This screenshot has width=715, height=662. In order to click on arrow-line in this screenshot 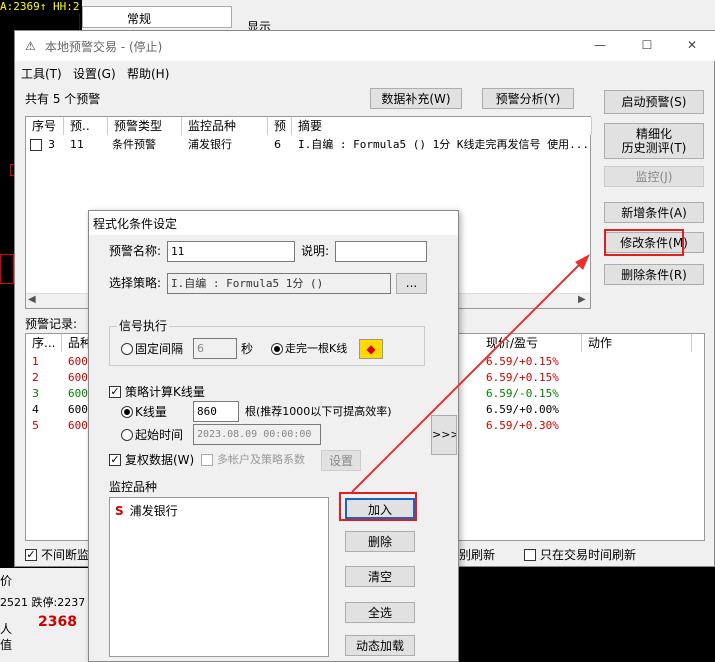, I will do `click(469, 375)`.